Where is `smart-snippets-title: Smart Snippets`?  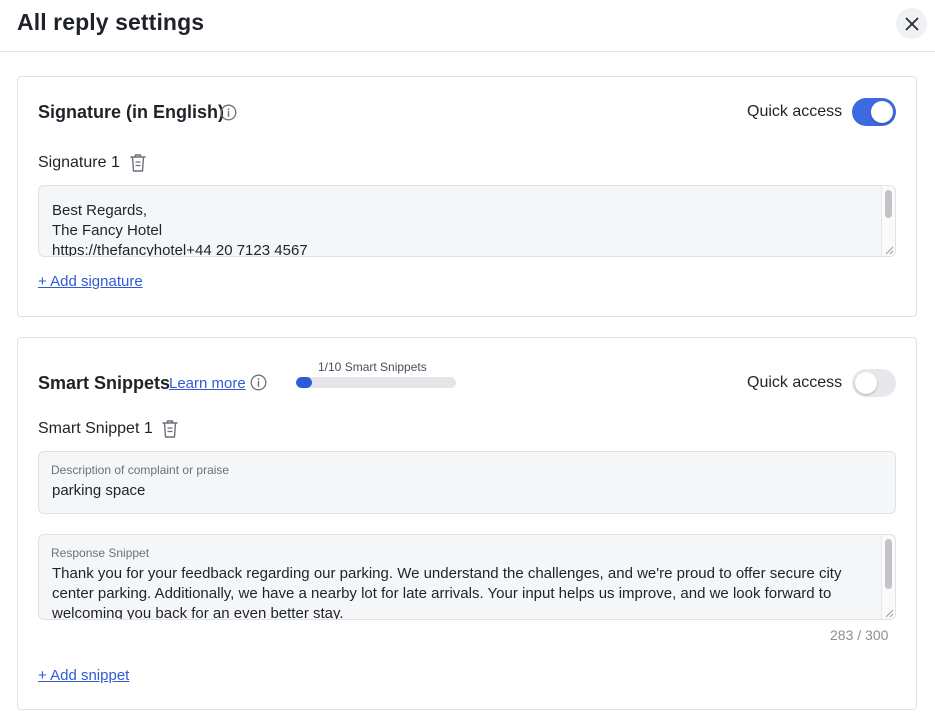
smart-snippets-title: Smart Snippets is located at coordinates (104, 383).